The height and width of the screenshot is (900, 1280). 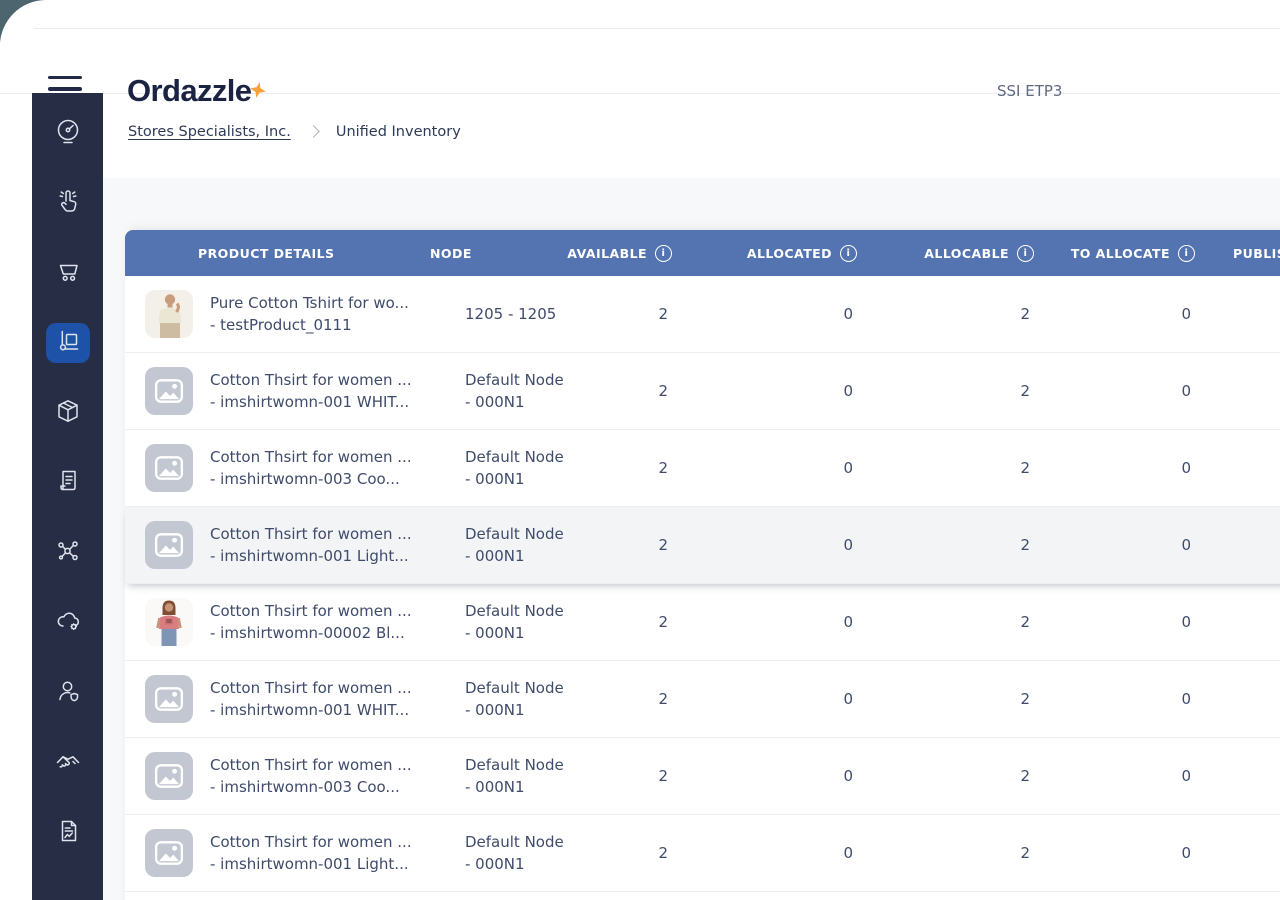 What do you see at coordinates (511, 314) in the screenshot?
I see `node-name: 1205 - 1205` at bounding box center [511, 314].